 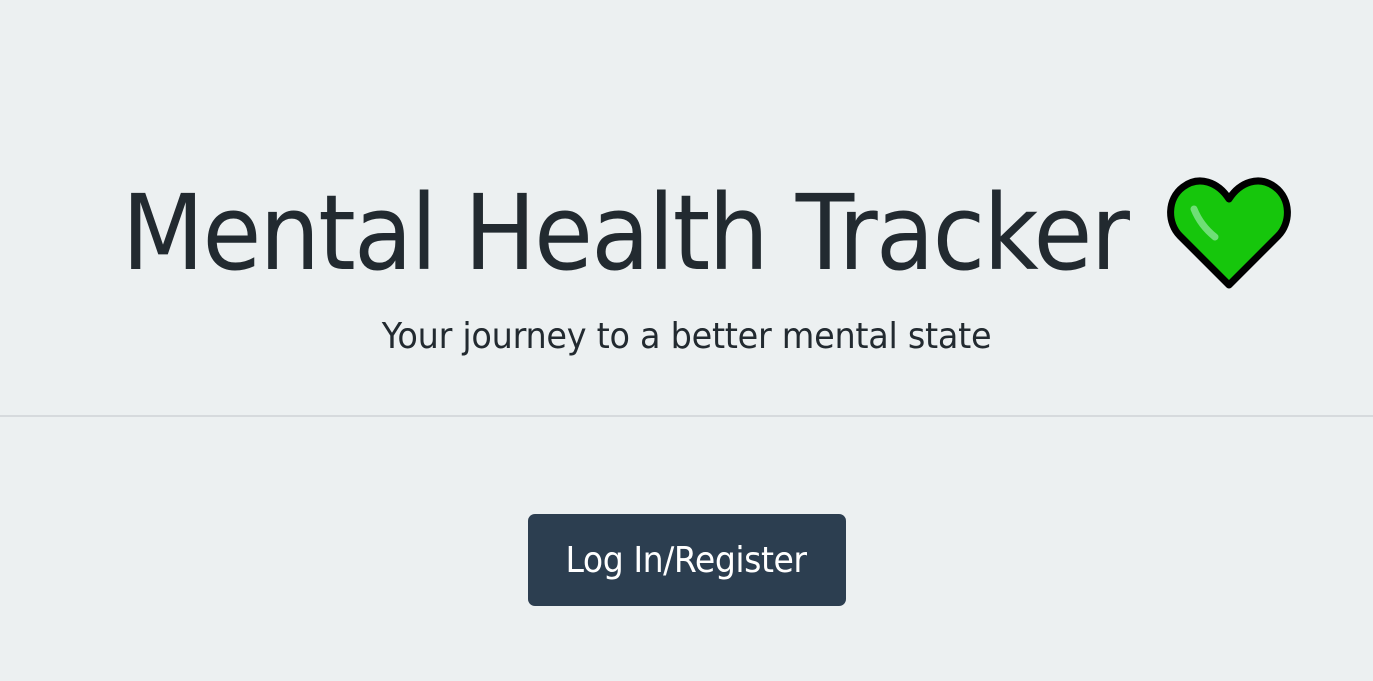 I want to click on page-subtitle: Your journey to a better mental state, so click(x=686, y=336).